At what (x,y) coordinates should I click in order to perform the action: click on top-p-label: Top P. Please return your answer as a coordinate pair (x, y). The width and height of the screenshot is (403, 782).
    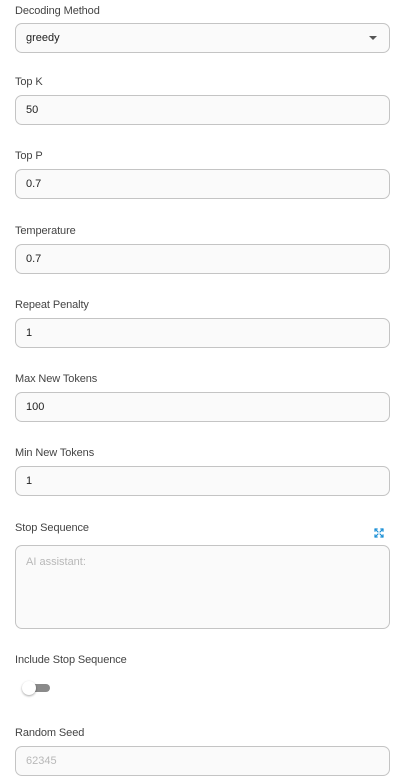
    Looking at the image, I should click on (29, 156).